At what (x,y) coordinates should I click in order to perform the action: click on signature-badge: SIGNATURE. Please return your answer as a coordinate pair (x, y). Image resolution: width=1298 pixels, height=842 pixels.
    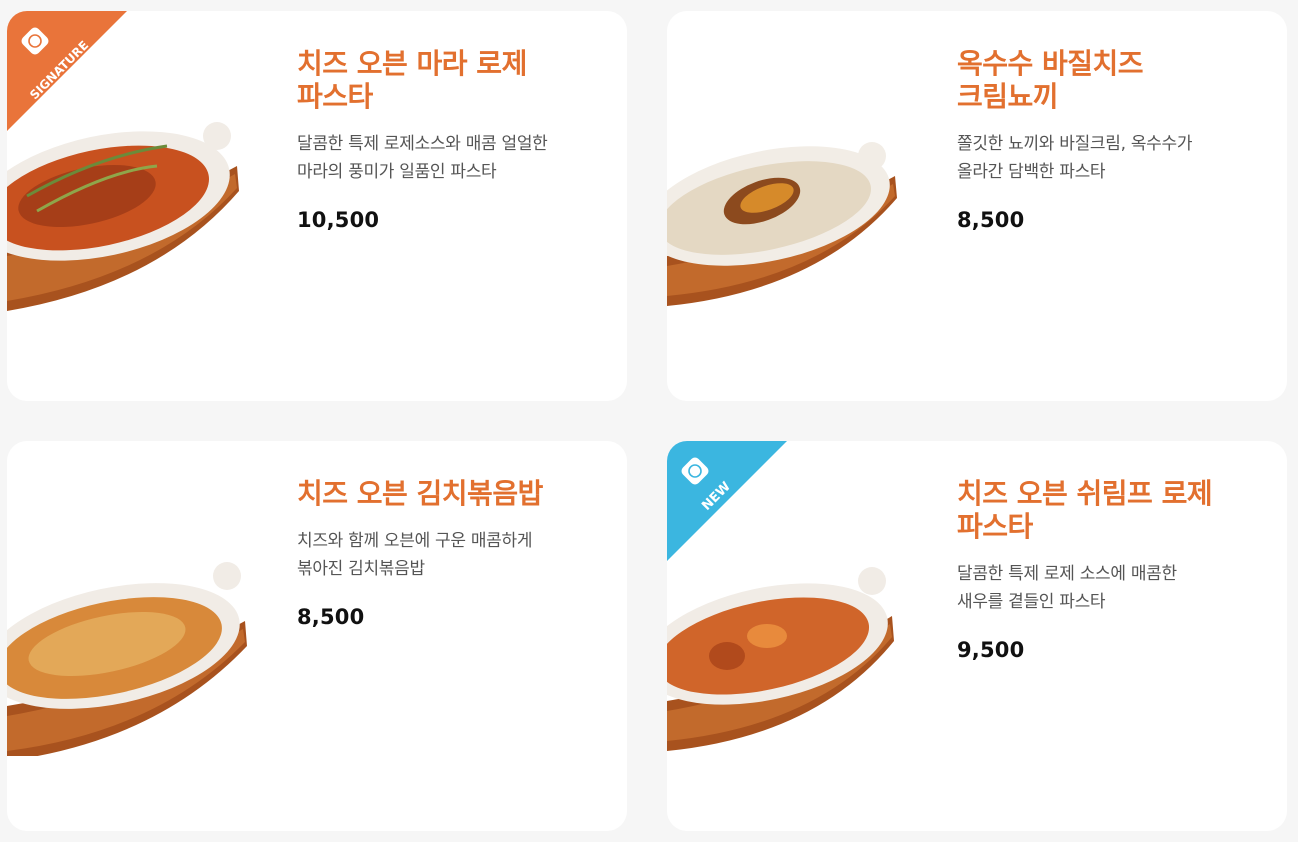
    Looking at the image, I should click on (67, 71).